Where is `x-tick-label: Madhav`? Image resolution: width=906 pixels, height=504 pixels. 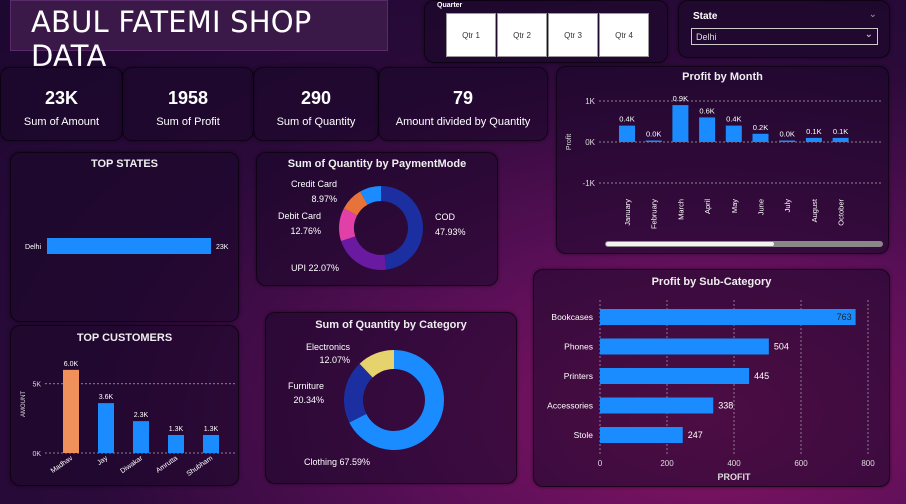 x-tick-label: Madhav is located at coordinates (62, 465).